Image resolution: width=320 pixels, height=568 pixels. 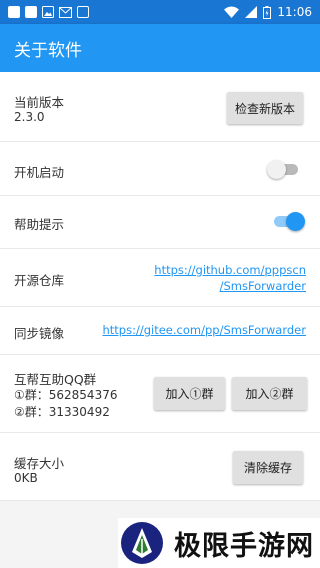 I want to click on version-value: 2.3.0, so click(x=29, y=117).